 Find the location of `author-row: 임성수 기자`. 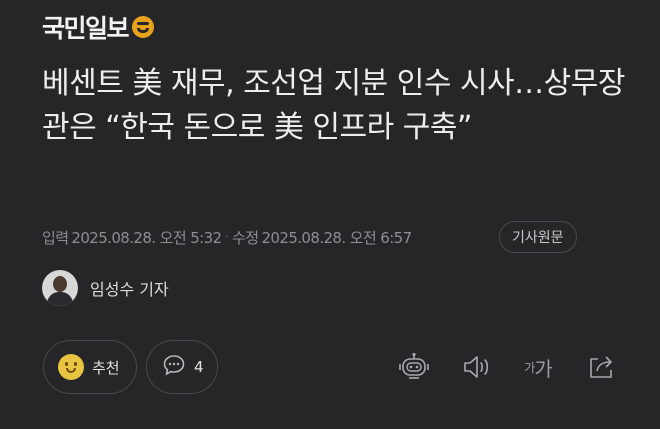

author-row: 임성수 기자 is located at coordinates (105, 288).